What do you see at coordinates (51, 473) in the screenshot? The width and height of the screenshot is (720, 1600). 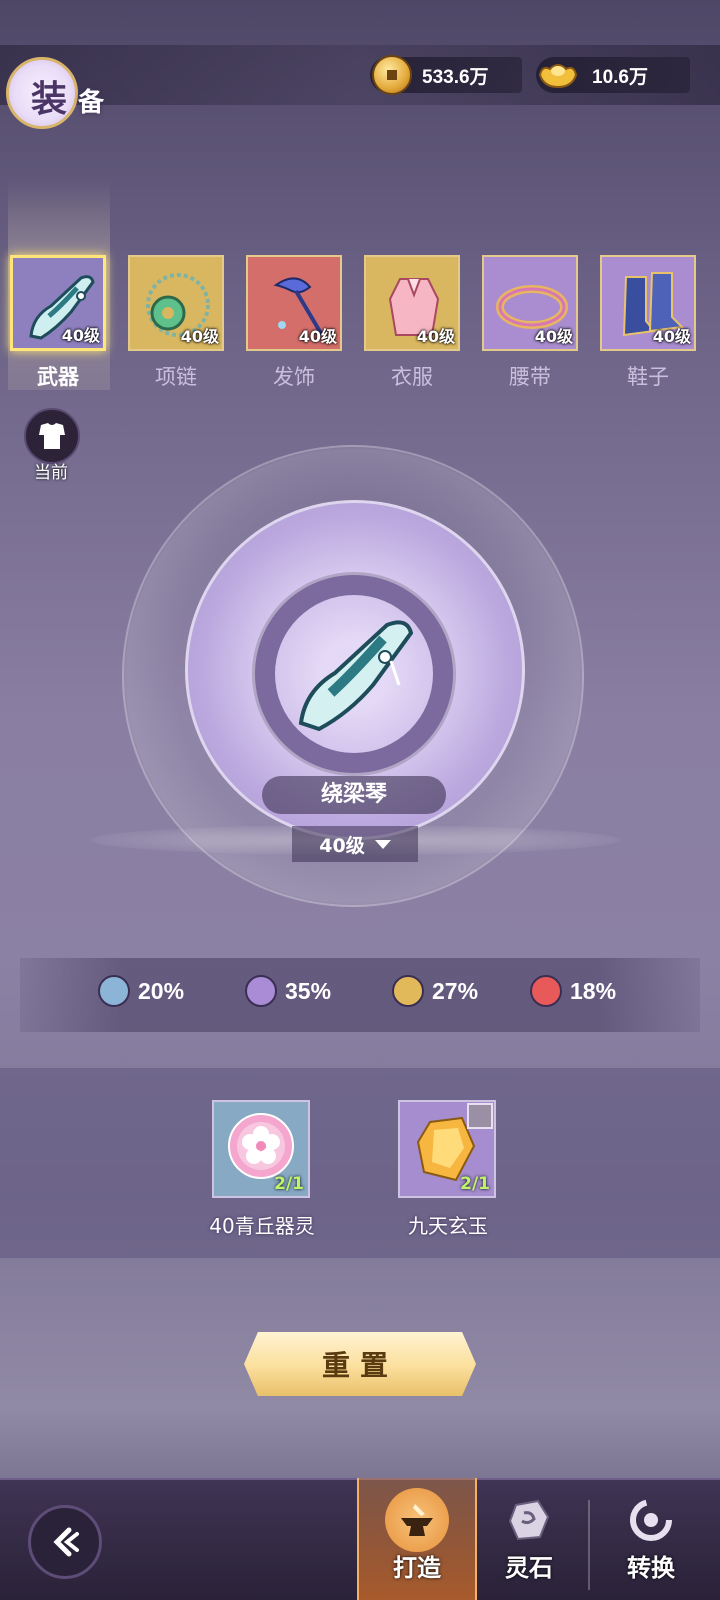 I see `current-label: 当前` at bounding box center [51, 473].